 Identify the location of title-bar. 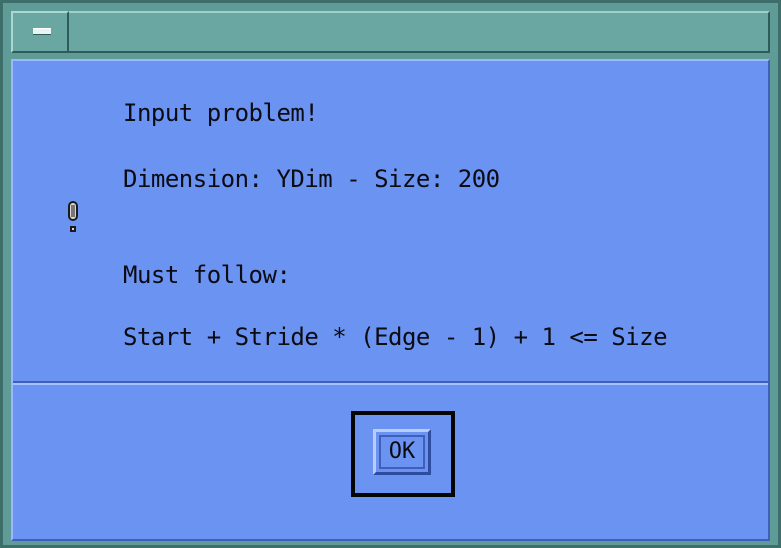
(390, 32).